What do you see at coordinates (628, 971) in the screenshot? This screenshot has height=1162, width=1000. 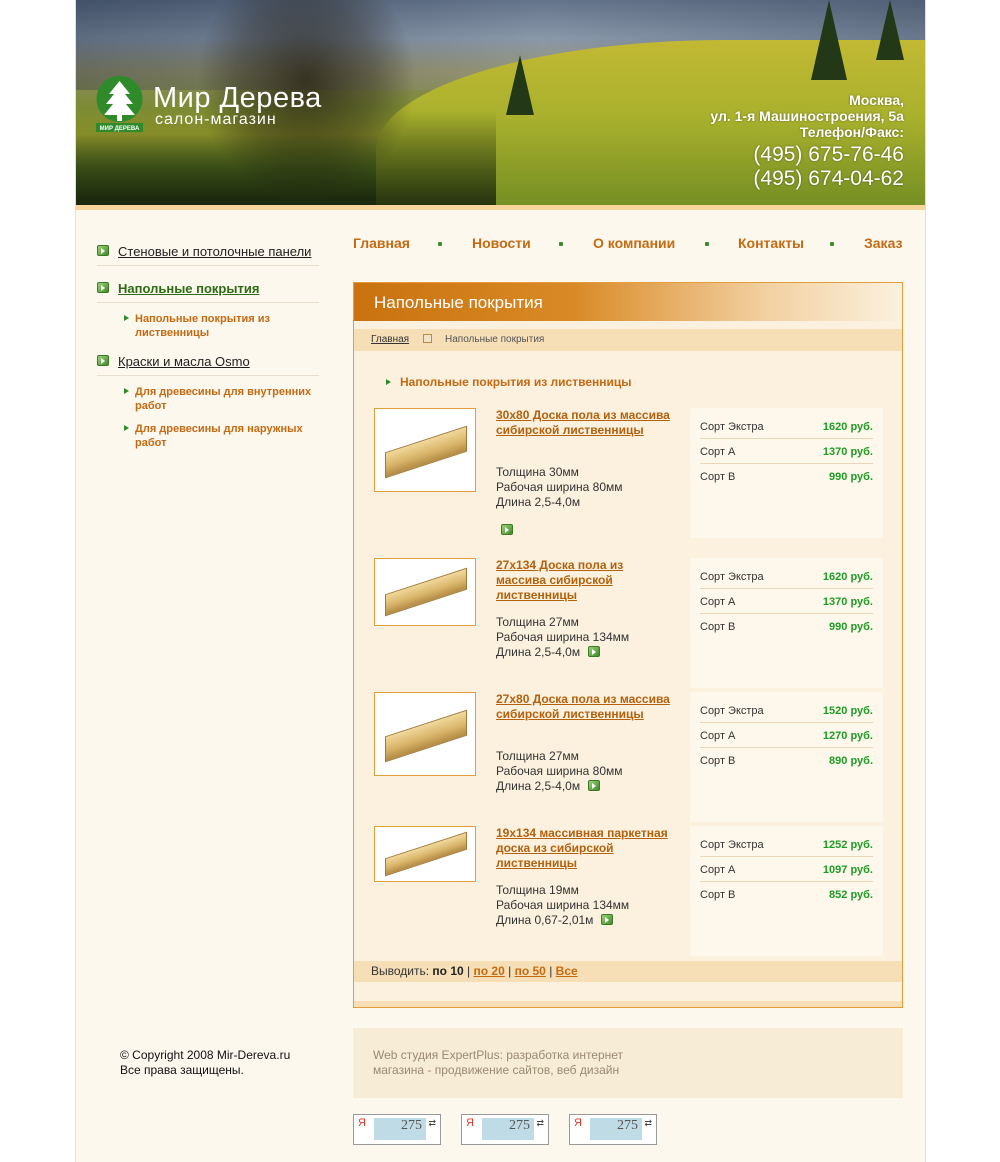 I see `page-size-selector: Выводить: по 10 | по 20 | по 50 | Все` at bounding box center [628, 971].